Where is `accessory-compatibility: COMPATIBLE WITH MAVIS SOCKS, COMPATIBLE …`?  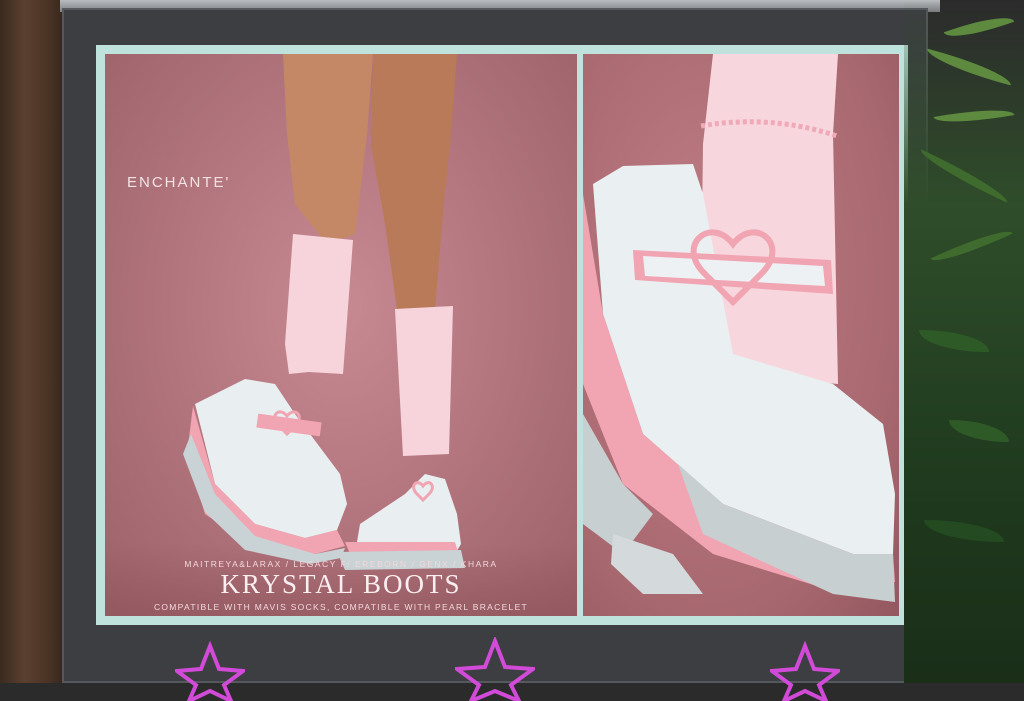 accessory-compatibility: COMPATIBLE WITH MAVIS SOCKS, COMPATIBLE … is located at coordinates (341, 607).